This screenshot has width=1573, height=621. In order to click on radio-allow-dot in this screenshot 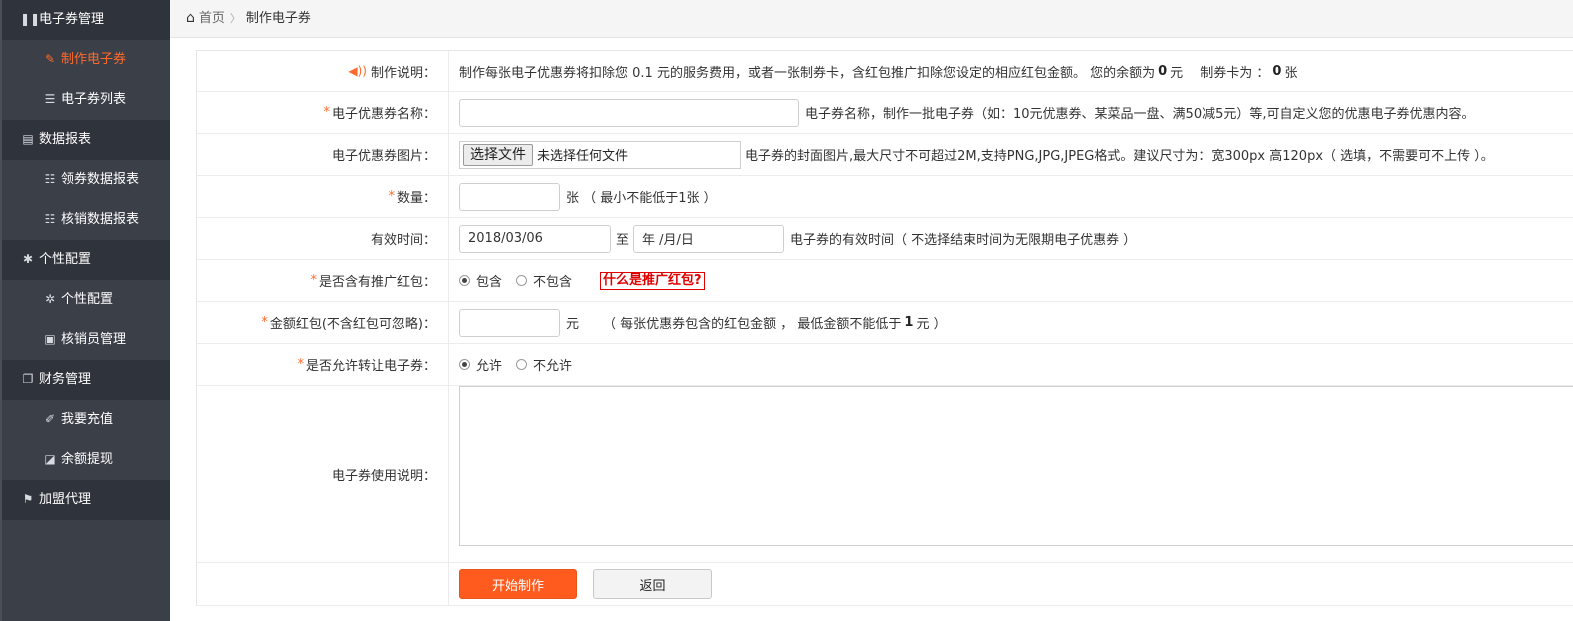, I will do `click(464, 364)`.